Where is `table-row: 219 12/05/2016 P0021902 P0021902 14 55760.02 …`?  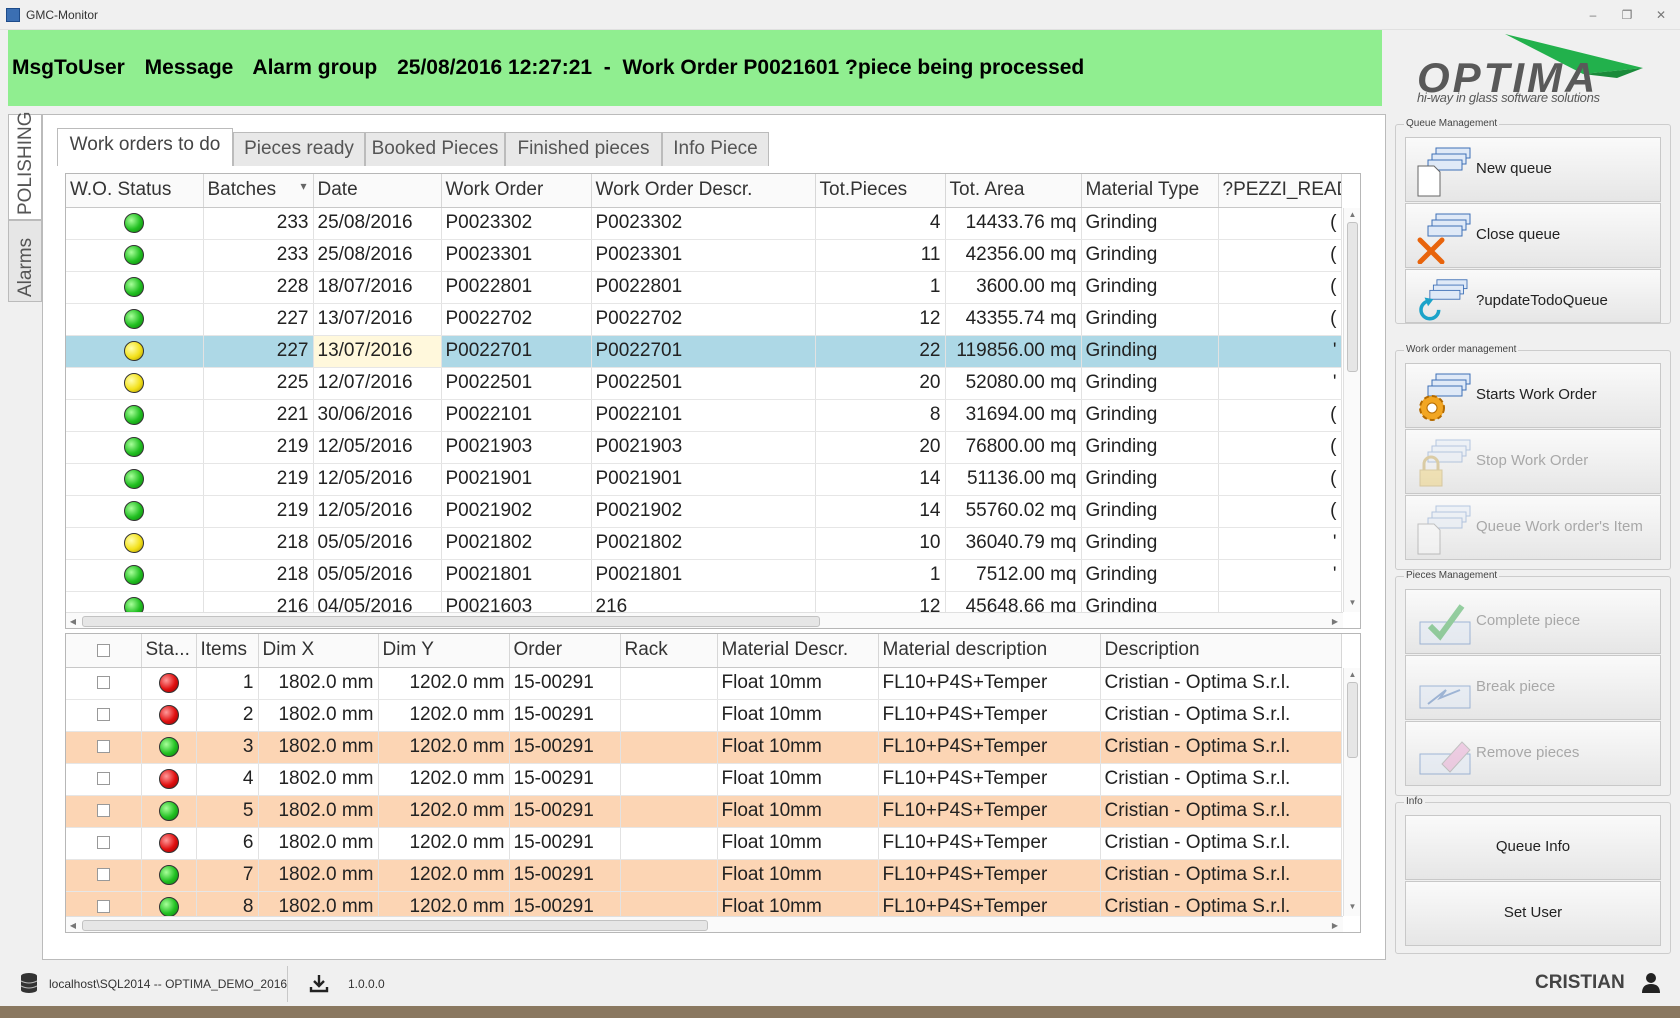 table-row: 219 12/05/2016 P0021902 P0021902 14 55760.02 … is located at coordinates (704, 511).